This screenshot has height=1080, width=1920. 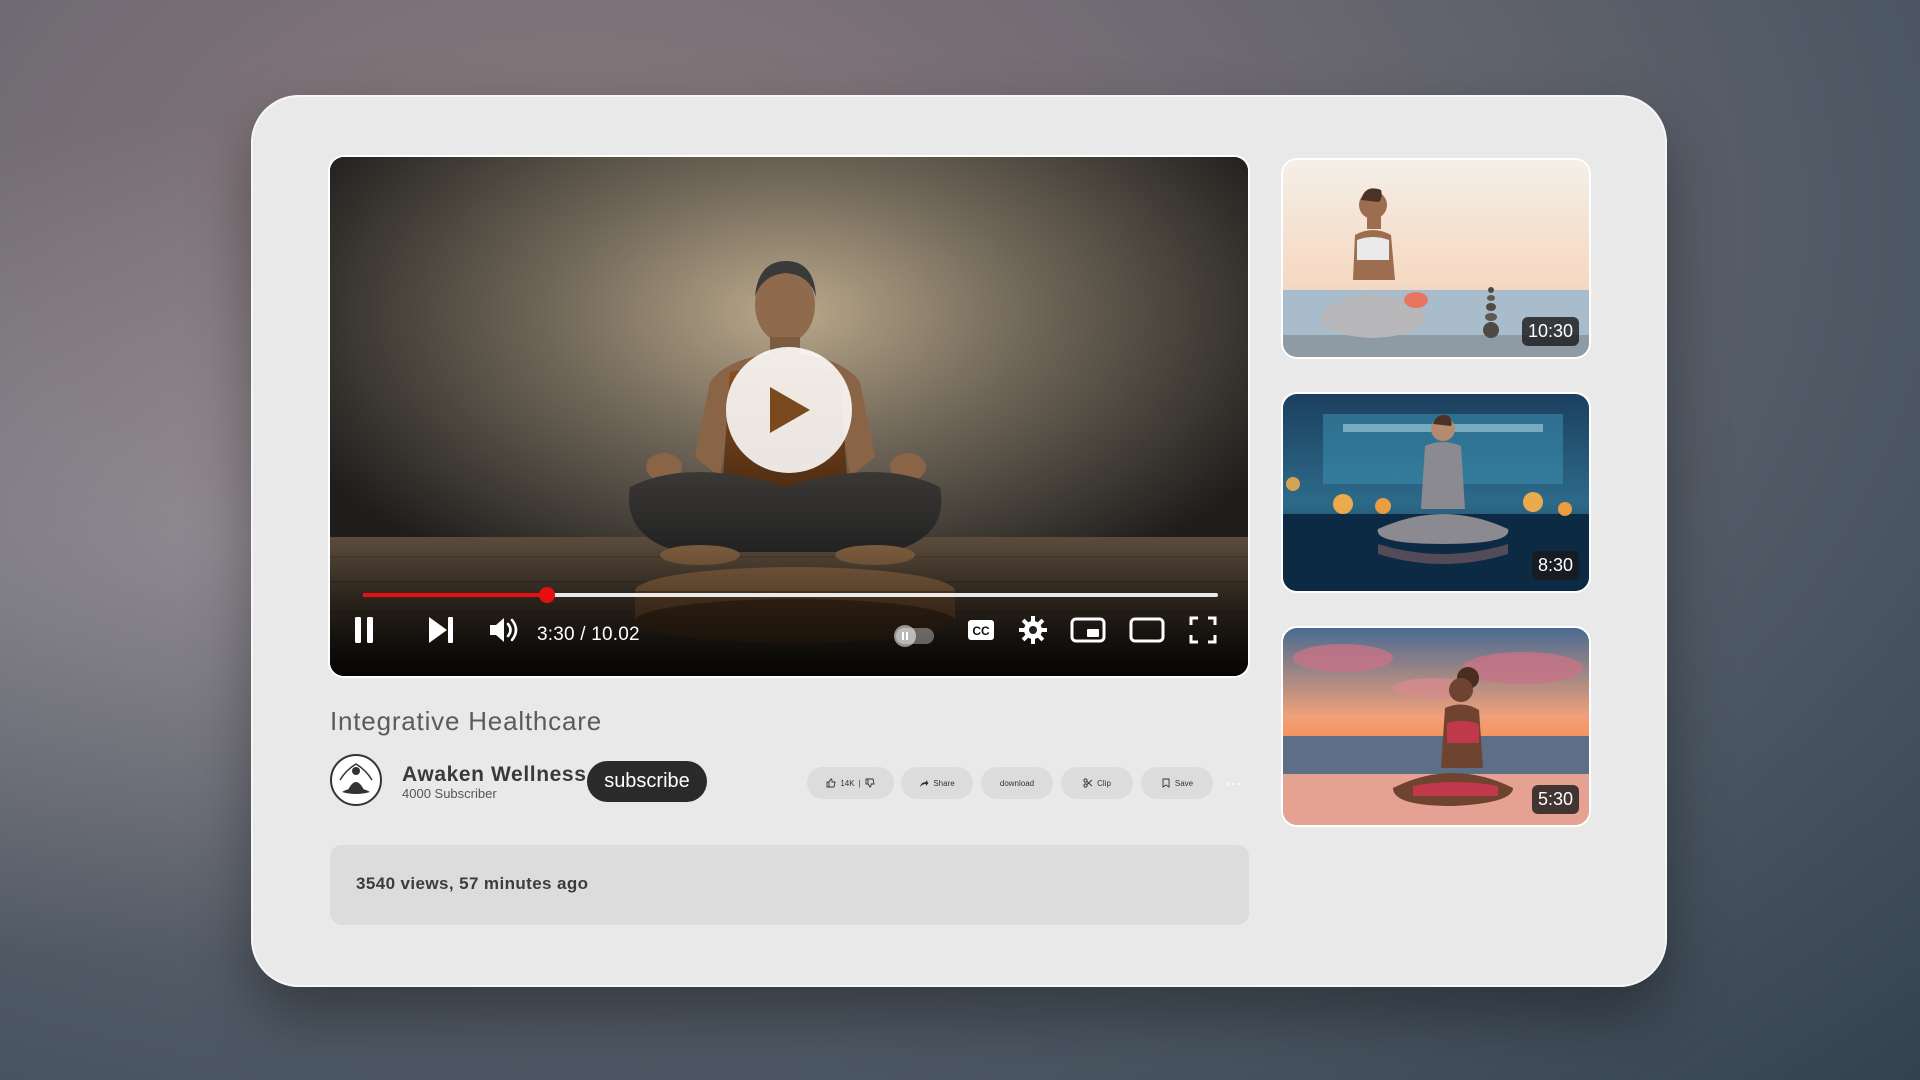 I want to click on volume-button, so click(x=505, y=630).